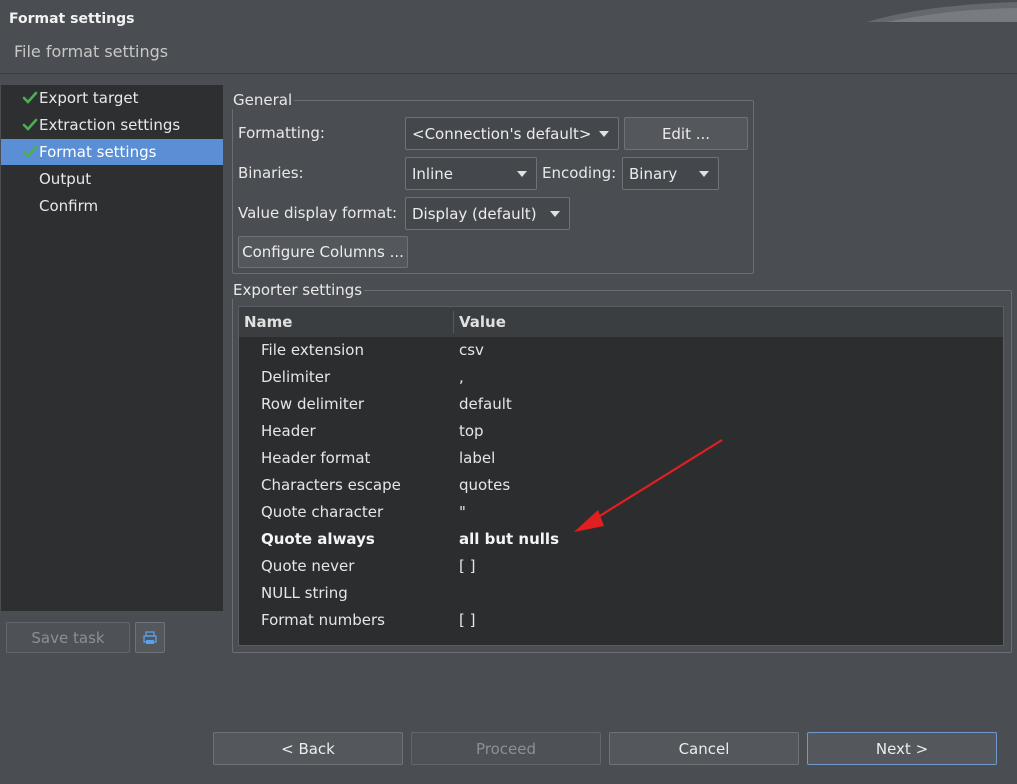 The image size is (1017, 784). Describe the element at coordinates (509, 539) in the screenshot. I see `property-value: all but nulls` at that location.